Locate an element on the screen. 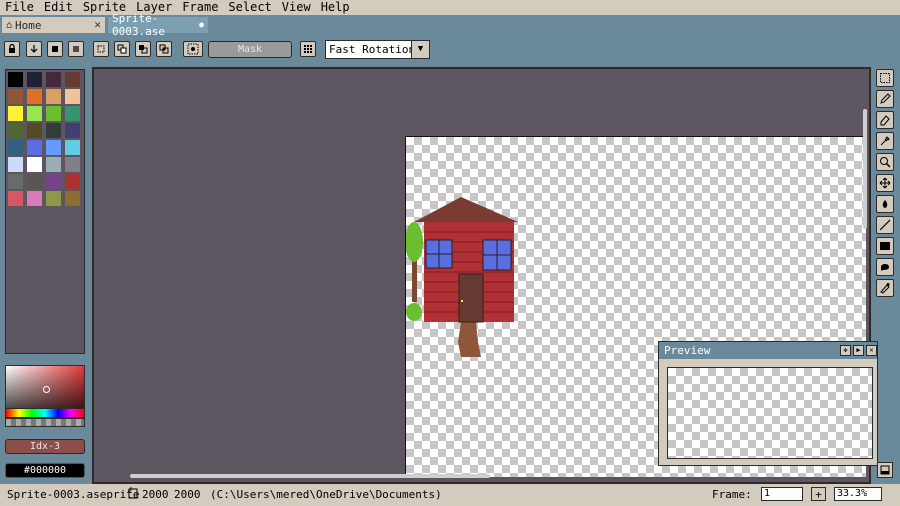  menu-select: Select is located at coordinates (249, 7).